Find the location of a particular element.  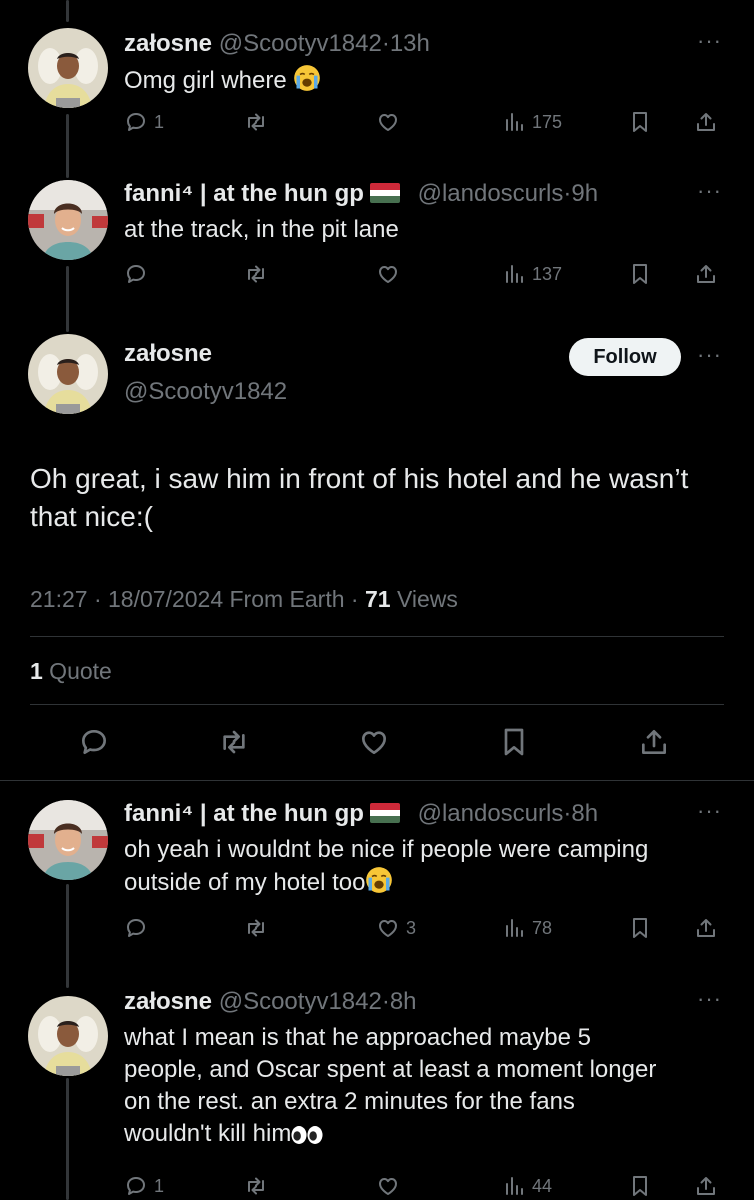

eyes-emoji is located at coordinates (307, 1135).